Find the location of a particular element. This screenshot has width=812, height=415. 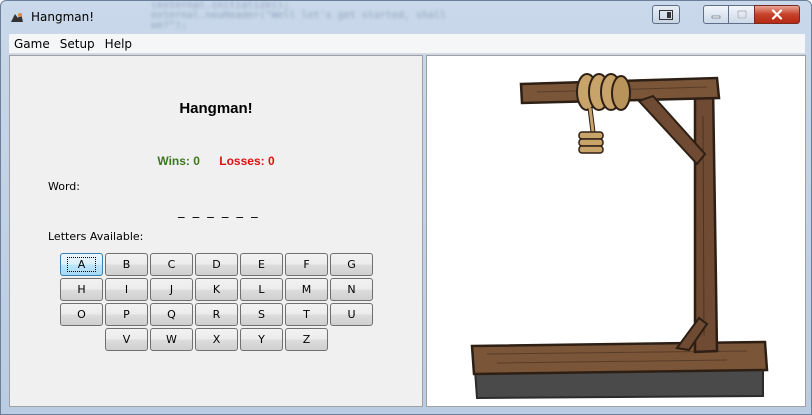

letter-label: K is located at coordinates (216, 289).